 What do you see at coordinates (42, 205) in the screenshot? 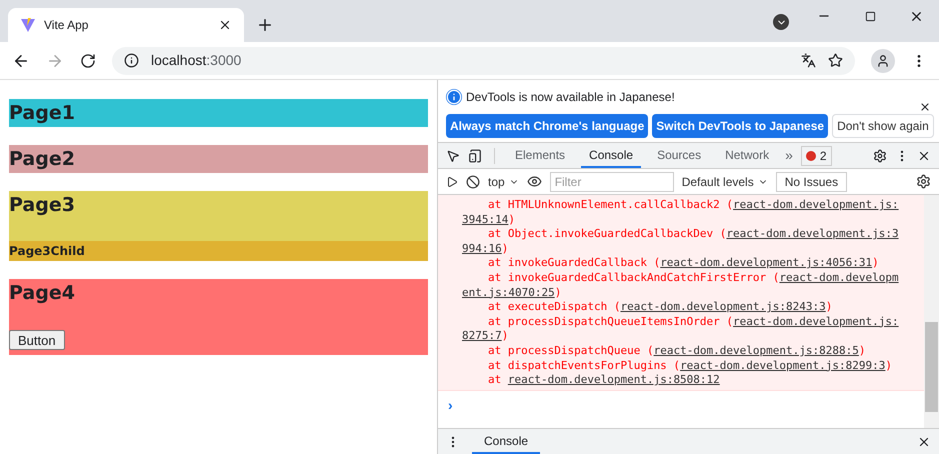
I see `section-heading: Page3` at bounding box center [42, 205].